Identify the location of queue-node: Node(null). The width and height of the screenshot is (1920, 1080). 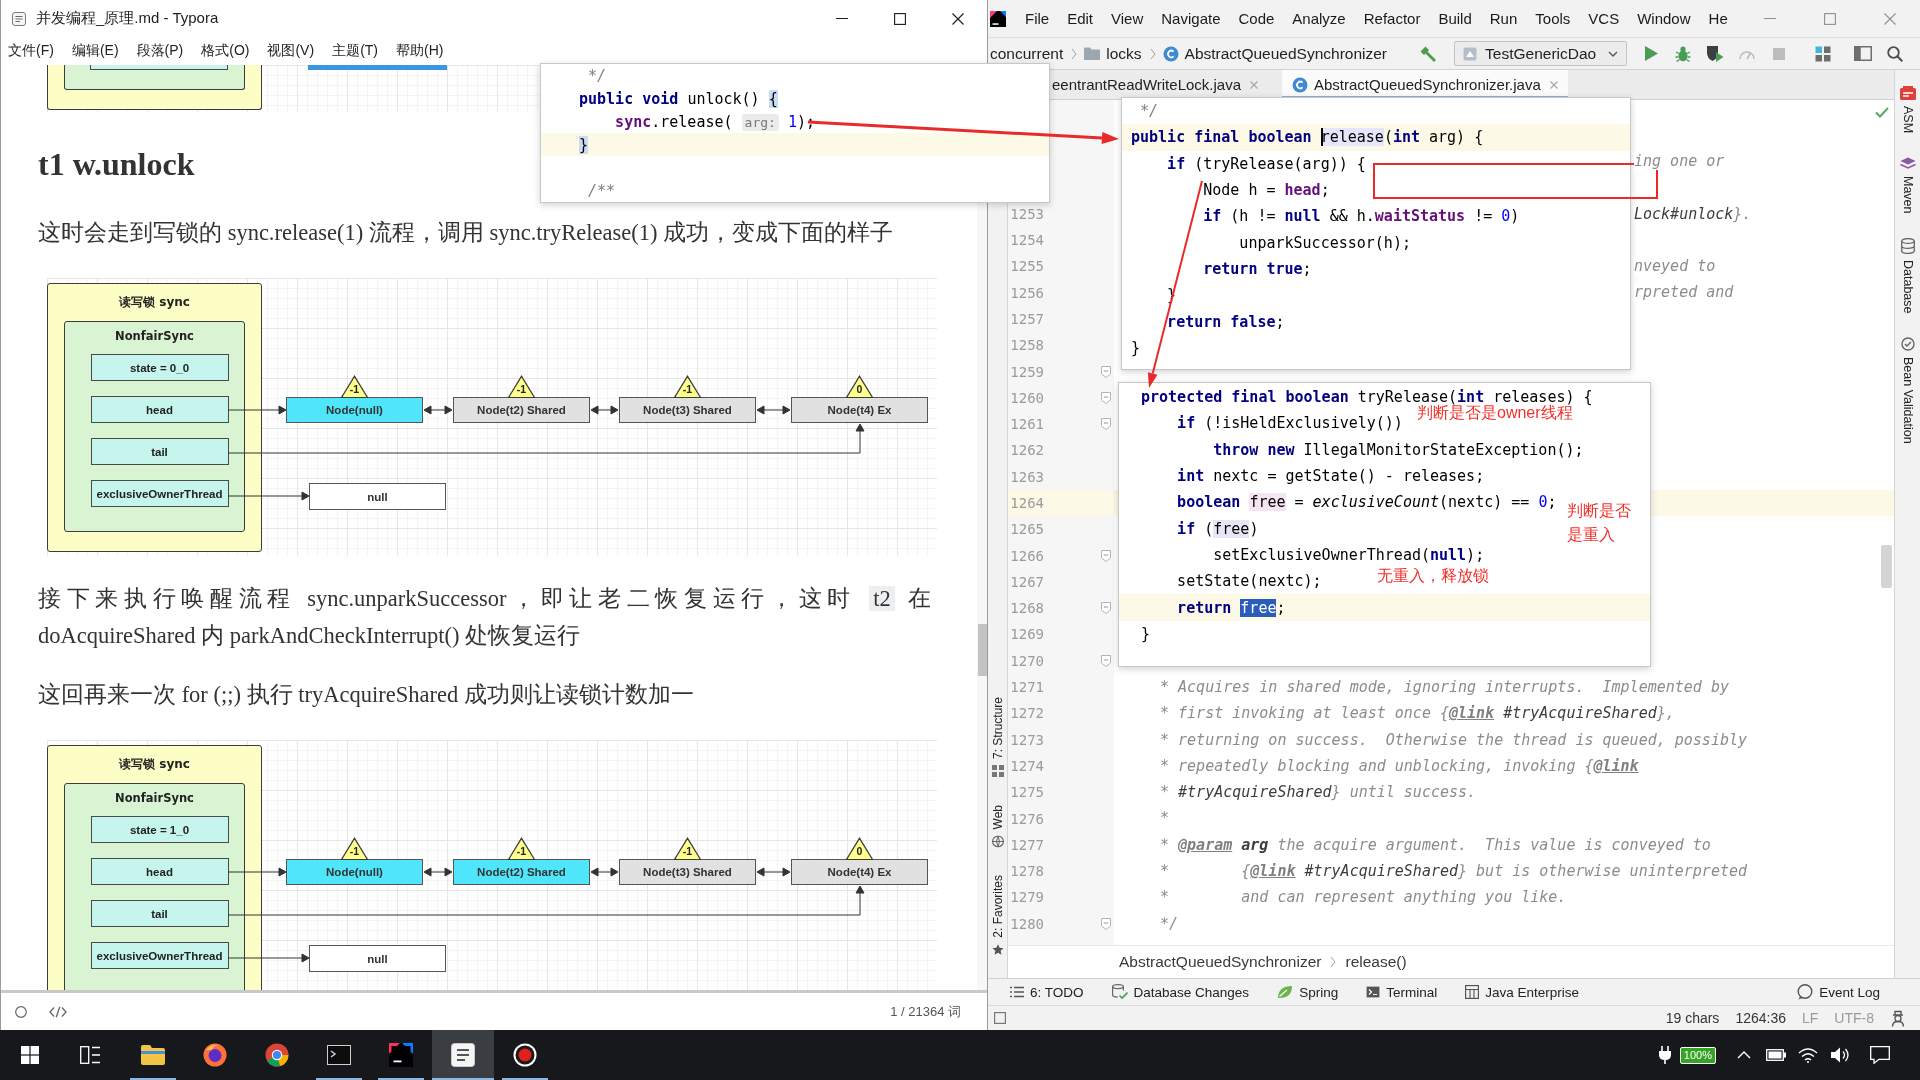
(354, 410).